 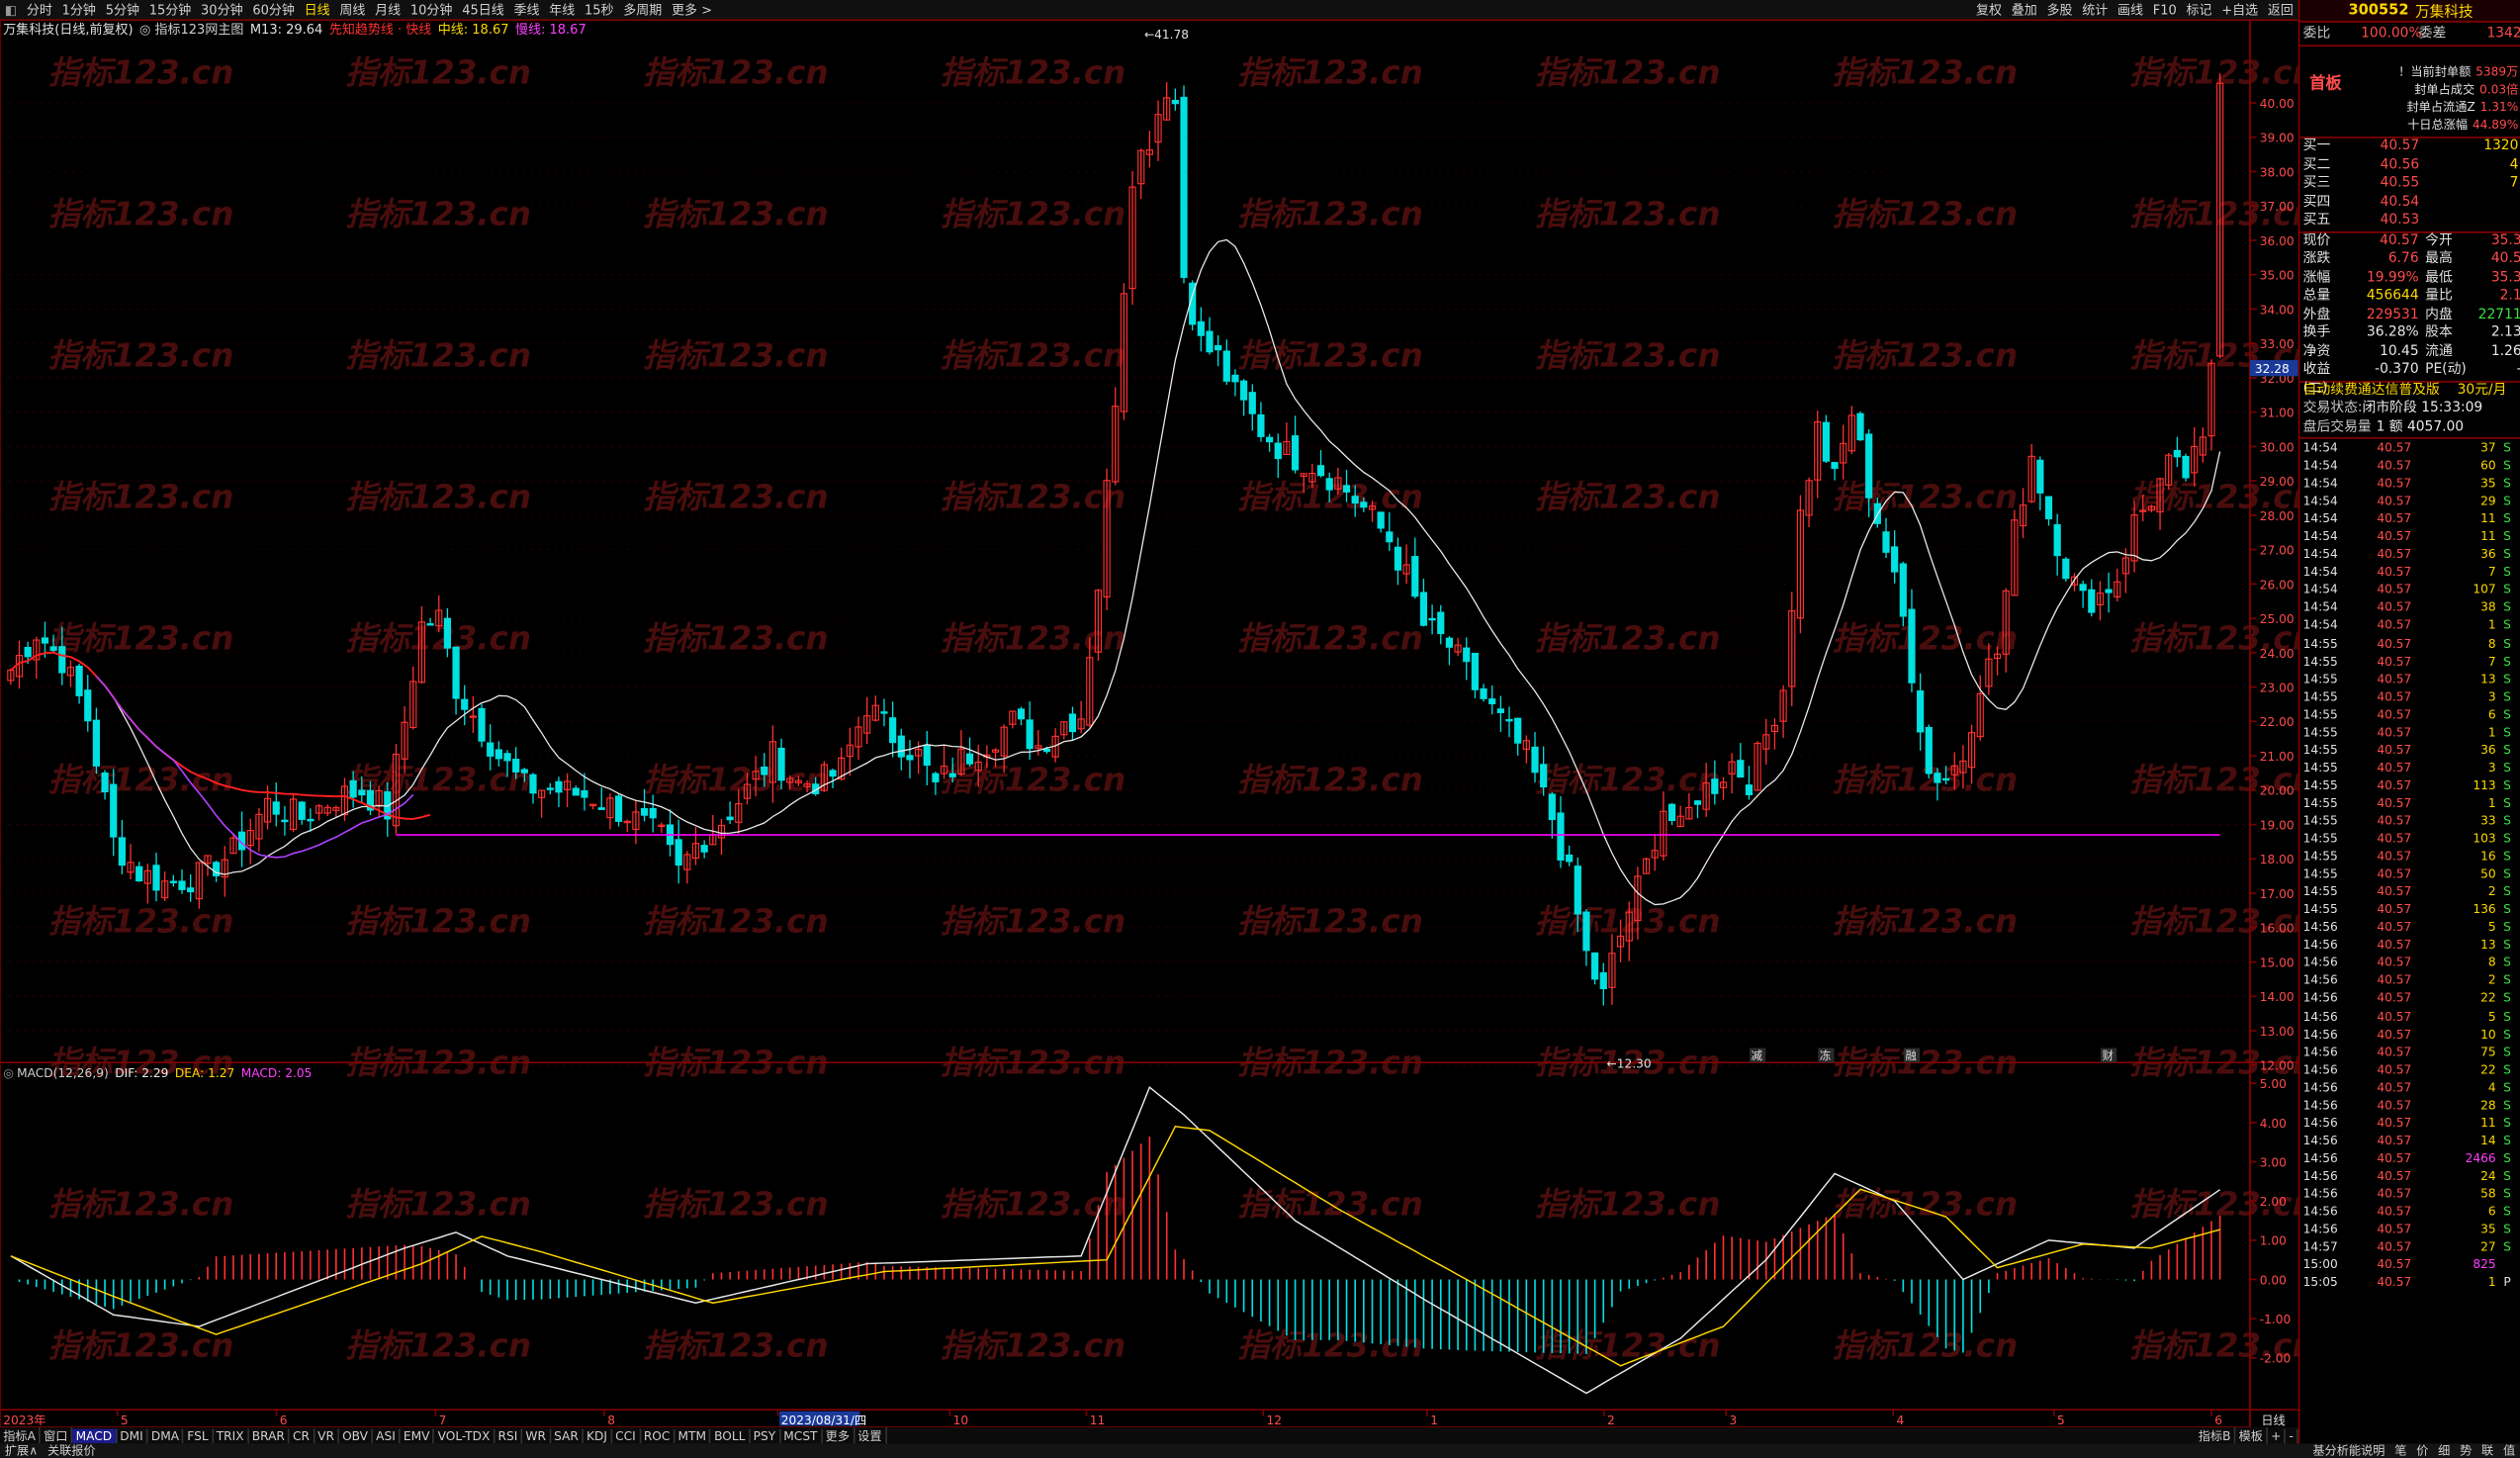 I want to click on toolbar-button: 叠加, so click(x=2024, y=10).